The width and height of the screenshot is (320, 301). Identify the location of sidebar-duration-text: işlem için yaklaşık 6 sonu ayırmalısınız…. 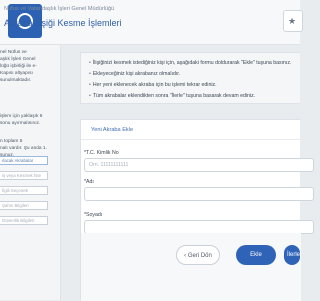
(21, 120).